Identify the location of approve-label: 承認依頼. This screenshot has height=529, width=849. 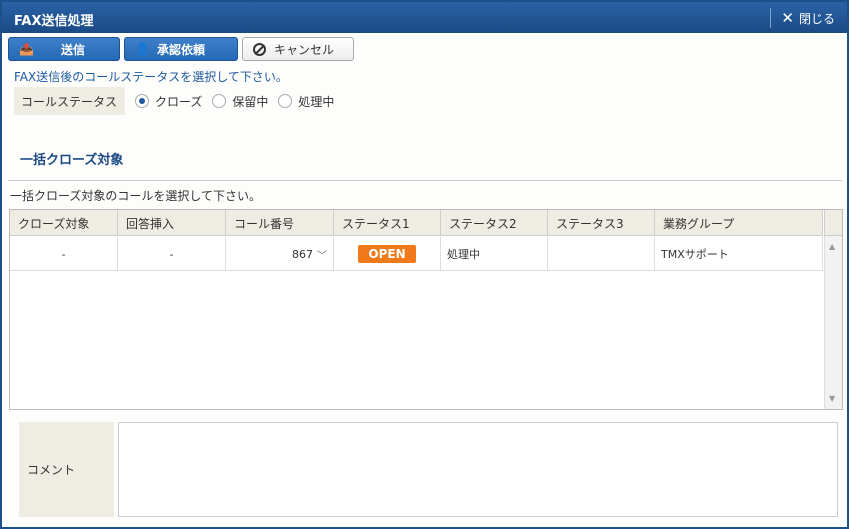
(181, 49).